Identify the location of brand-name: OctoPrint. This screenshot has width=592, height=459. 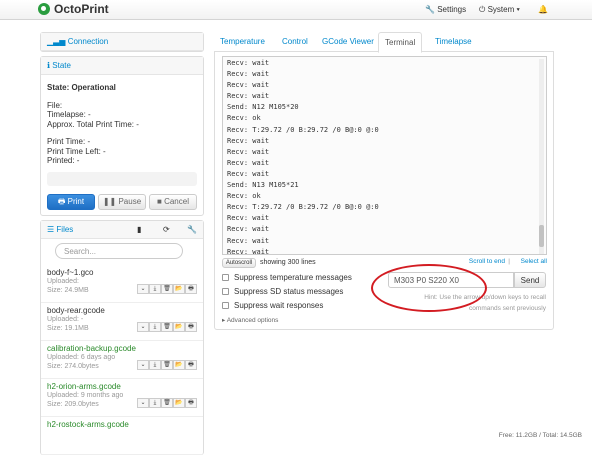
(81, 9).